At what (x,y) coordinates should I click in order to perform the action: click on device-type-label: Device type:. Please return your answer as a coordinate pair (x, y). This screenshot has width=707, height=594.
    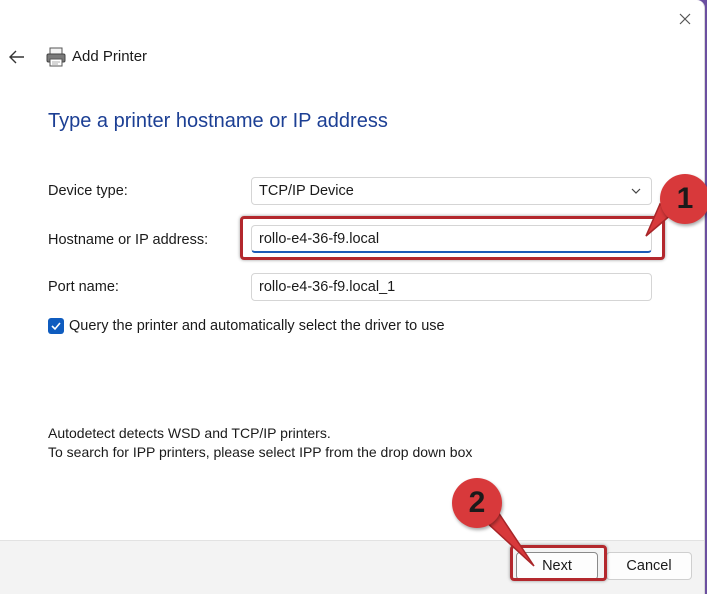
    Looking at the image, I should click on (88, 191).